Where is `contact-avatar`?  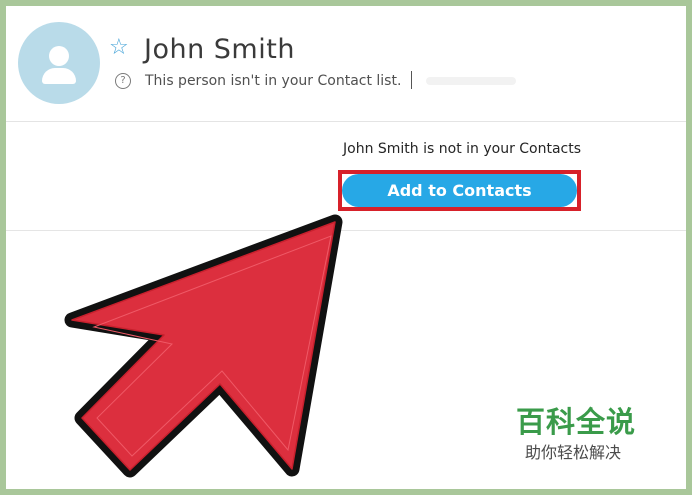 contact-avatar is located at coordinates (59, 63).